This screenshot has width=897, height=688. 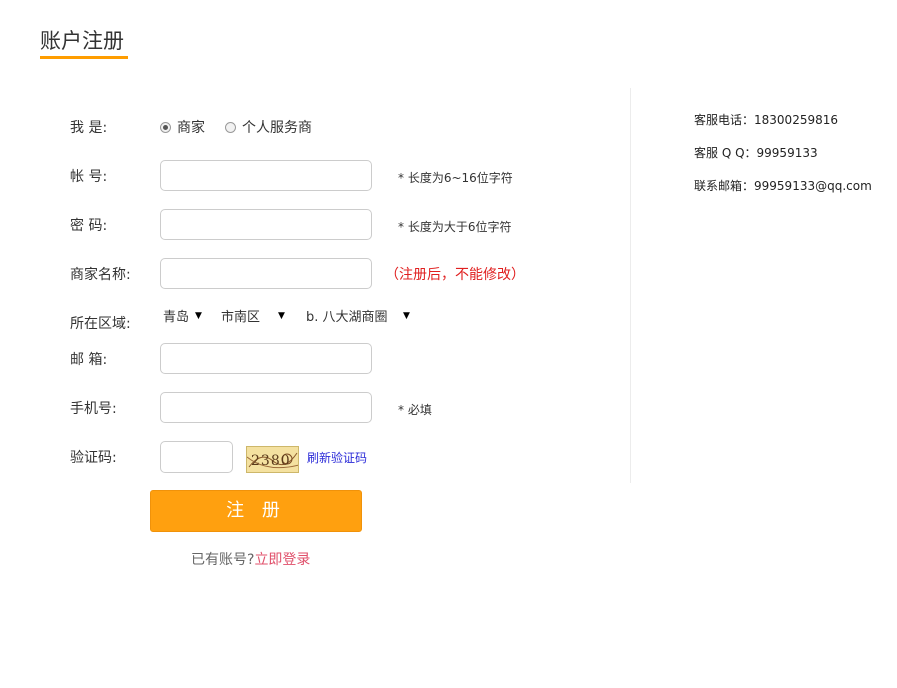 I want to click on role-merchant-label: 商家, so click(x=191, y=128).